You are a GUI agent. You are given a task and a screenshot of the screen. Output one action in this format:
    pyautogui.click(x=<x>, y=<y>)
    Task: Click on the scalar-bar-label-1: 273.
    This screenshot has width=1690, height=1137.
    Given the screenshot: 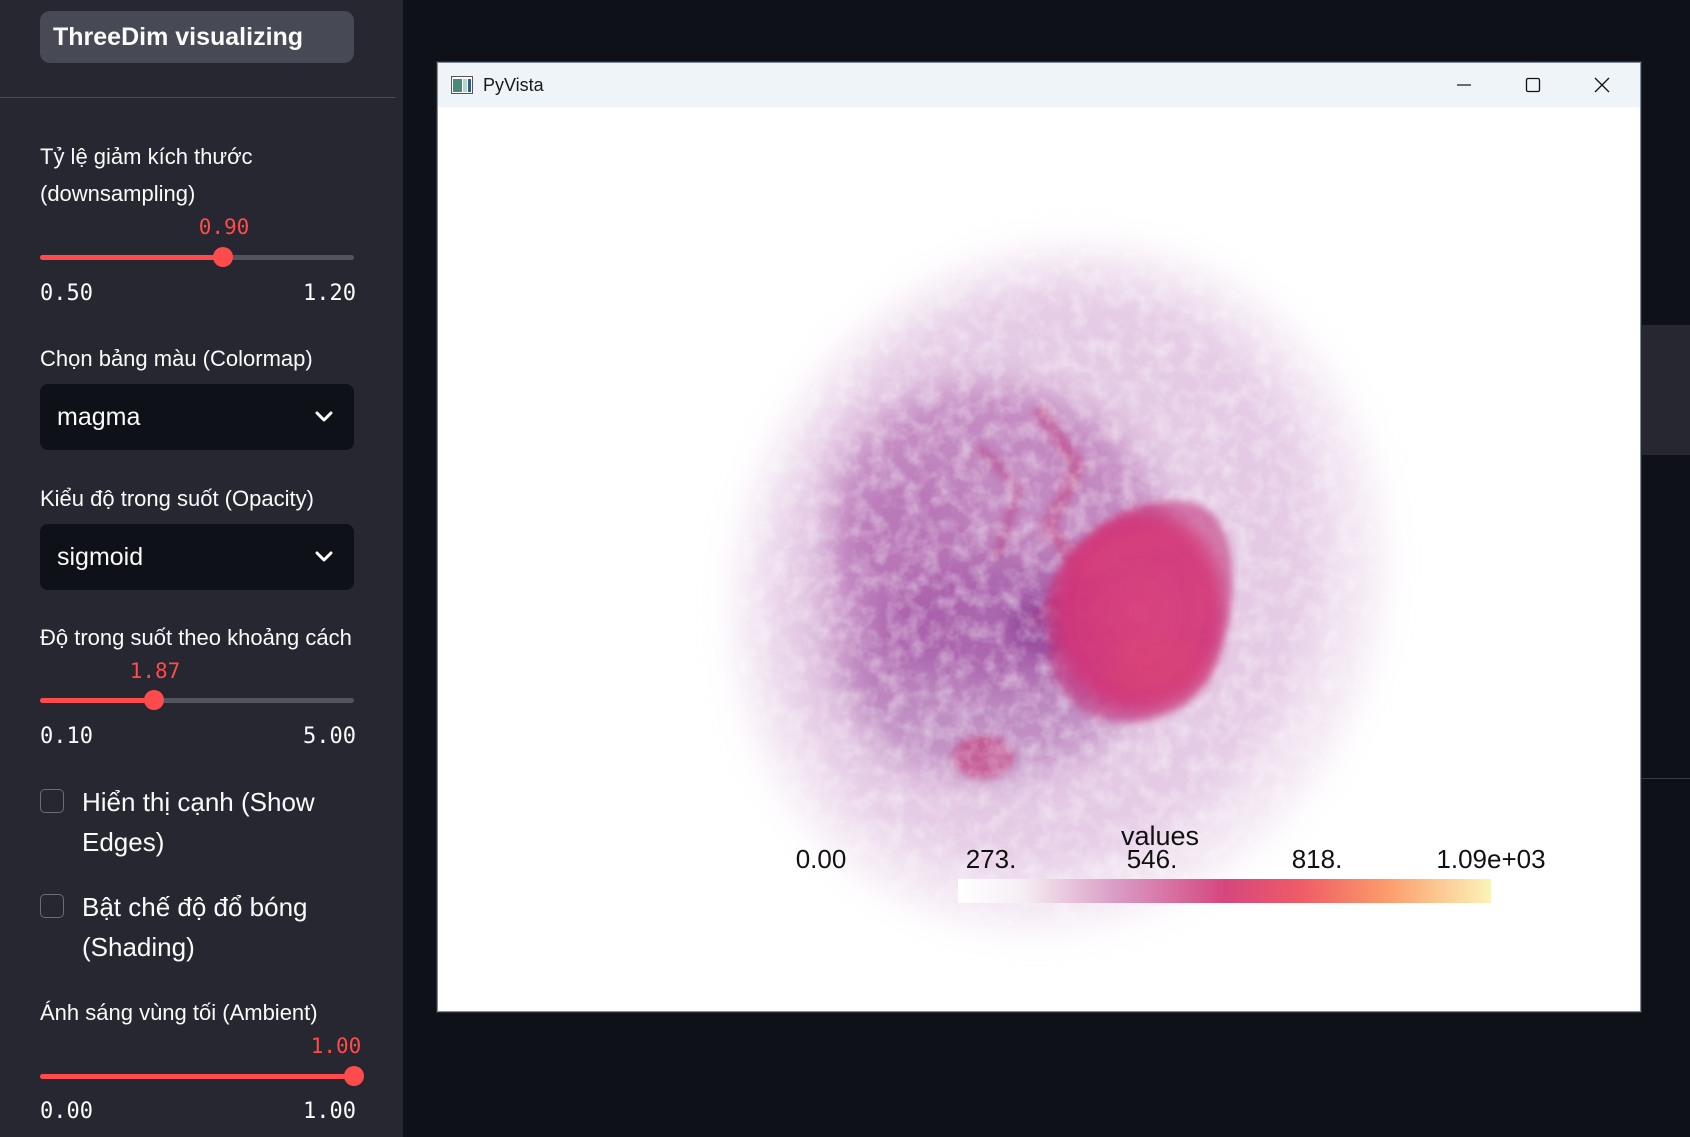 What is the action you would take?
    pyautogui.click(x=991, y=859)
    